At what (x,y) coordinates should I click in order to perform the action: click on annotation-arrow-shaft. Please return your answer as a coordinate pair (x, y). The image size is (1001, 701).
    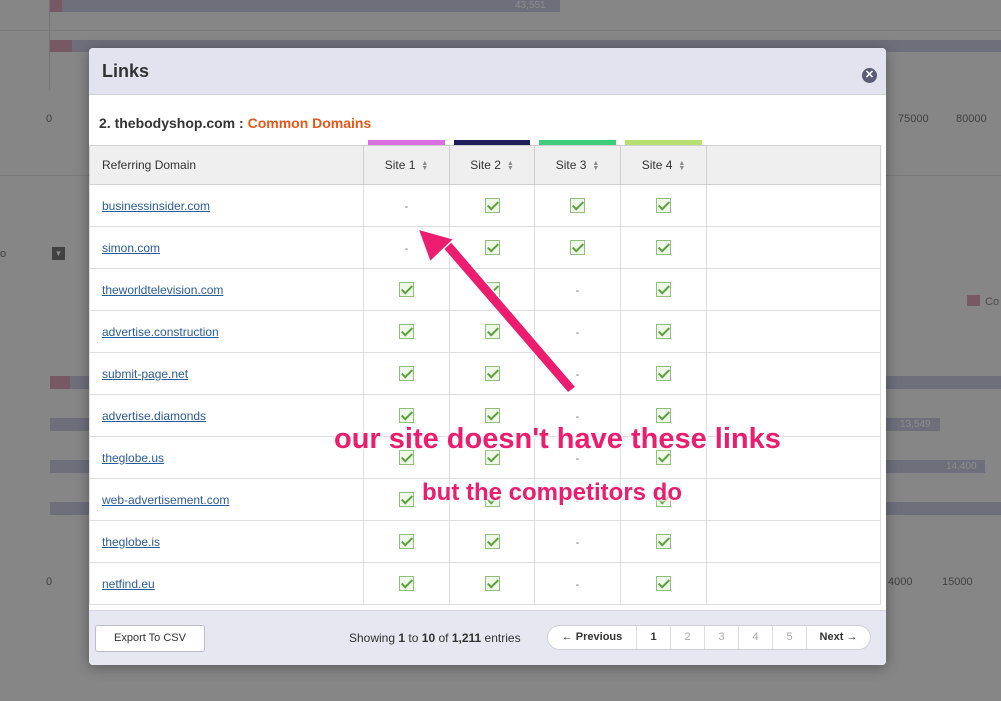
    Looking at the image, I should click on (508, 316).